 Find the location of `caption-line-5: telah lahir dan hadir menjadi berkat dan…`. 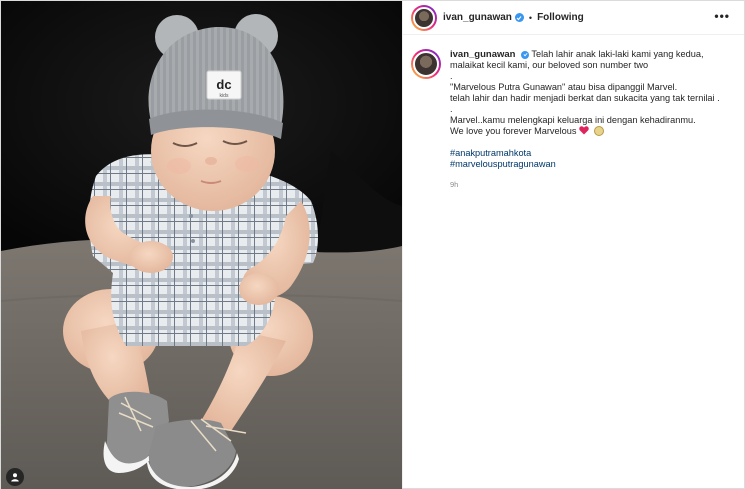

caption-line-5: telah lahir dan hadir menjadi berkat dan… is located at coordinates (585, 98).